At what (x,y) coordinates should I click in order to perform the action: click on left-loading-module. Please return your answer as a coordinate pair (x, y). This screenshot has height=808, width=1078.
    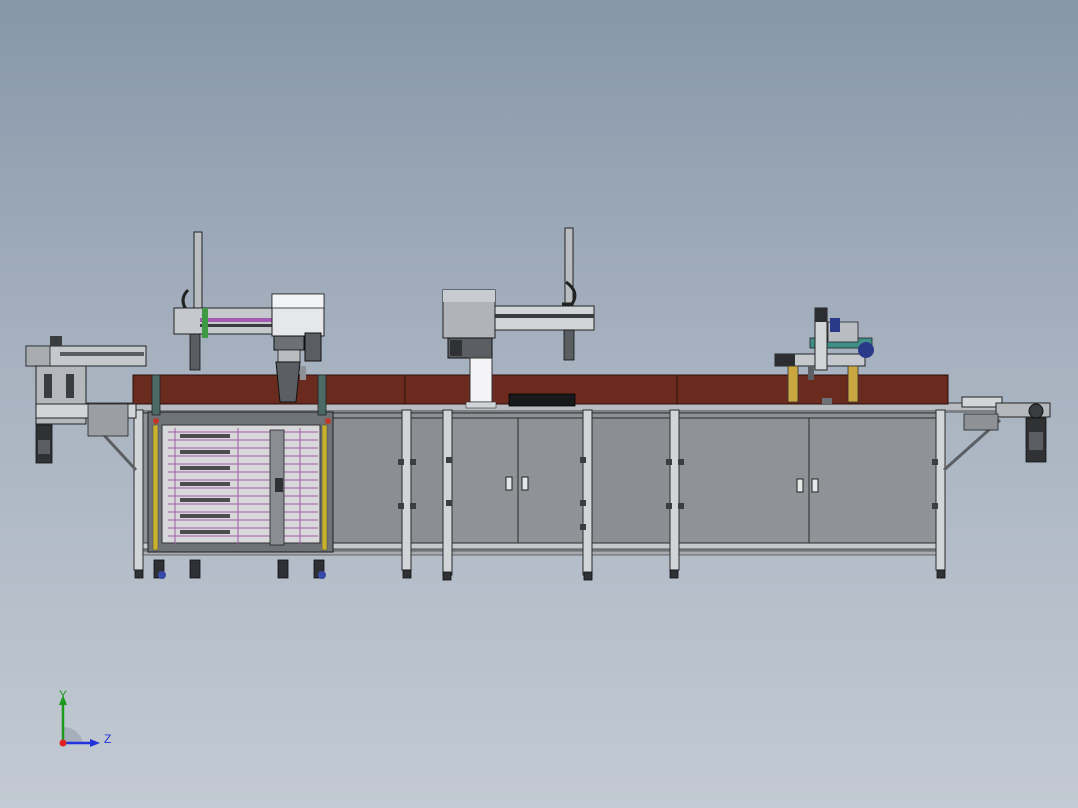
    Looking at the image, I should click on (86, 400).